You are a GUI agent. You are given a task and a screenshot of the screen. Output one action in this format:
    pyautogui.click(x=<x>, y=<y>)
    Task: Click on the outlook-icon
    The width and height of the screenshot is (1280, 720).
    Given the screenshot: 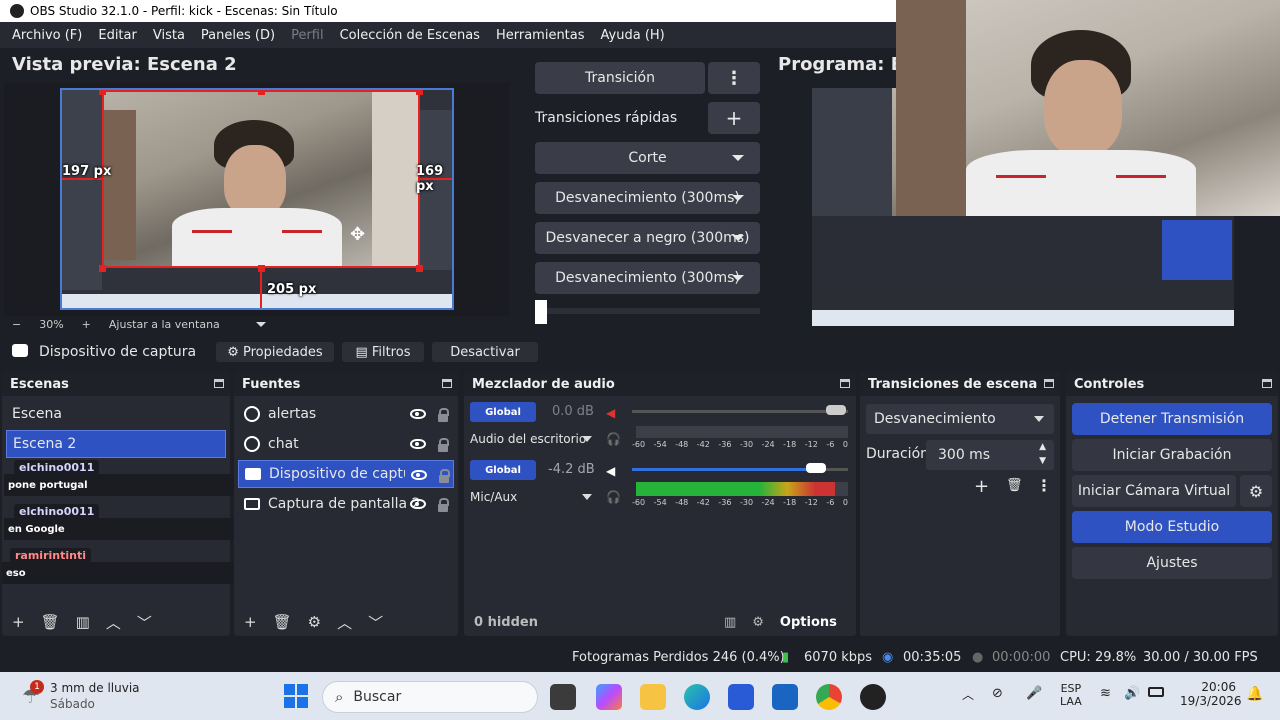 What is the action you would take?
    pyautogui.click(x=785, y=697)
    